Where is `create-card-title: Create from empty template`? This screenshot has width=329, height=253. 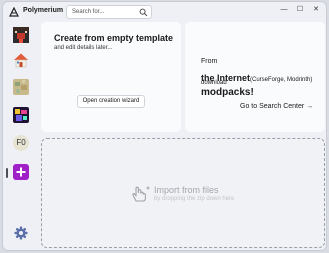 create-card-title: Create from empty template is located at coordinates (114, 38).